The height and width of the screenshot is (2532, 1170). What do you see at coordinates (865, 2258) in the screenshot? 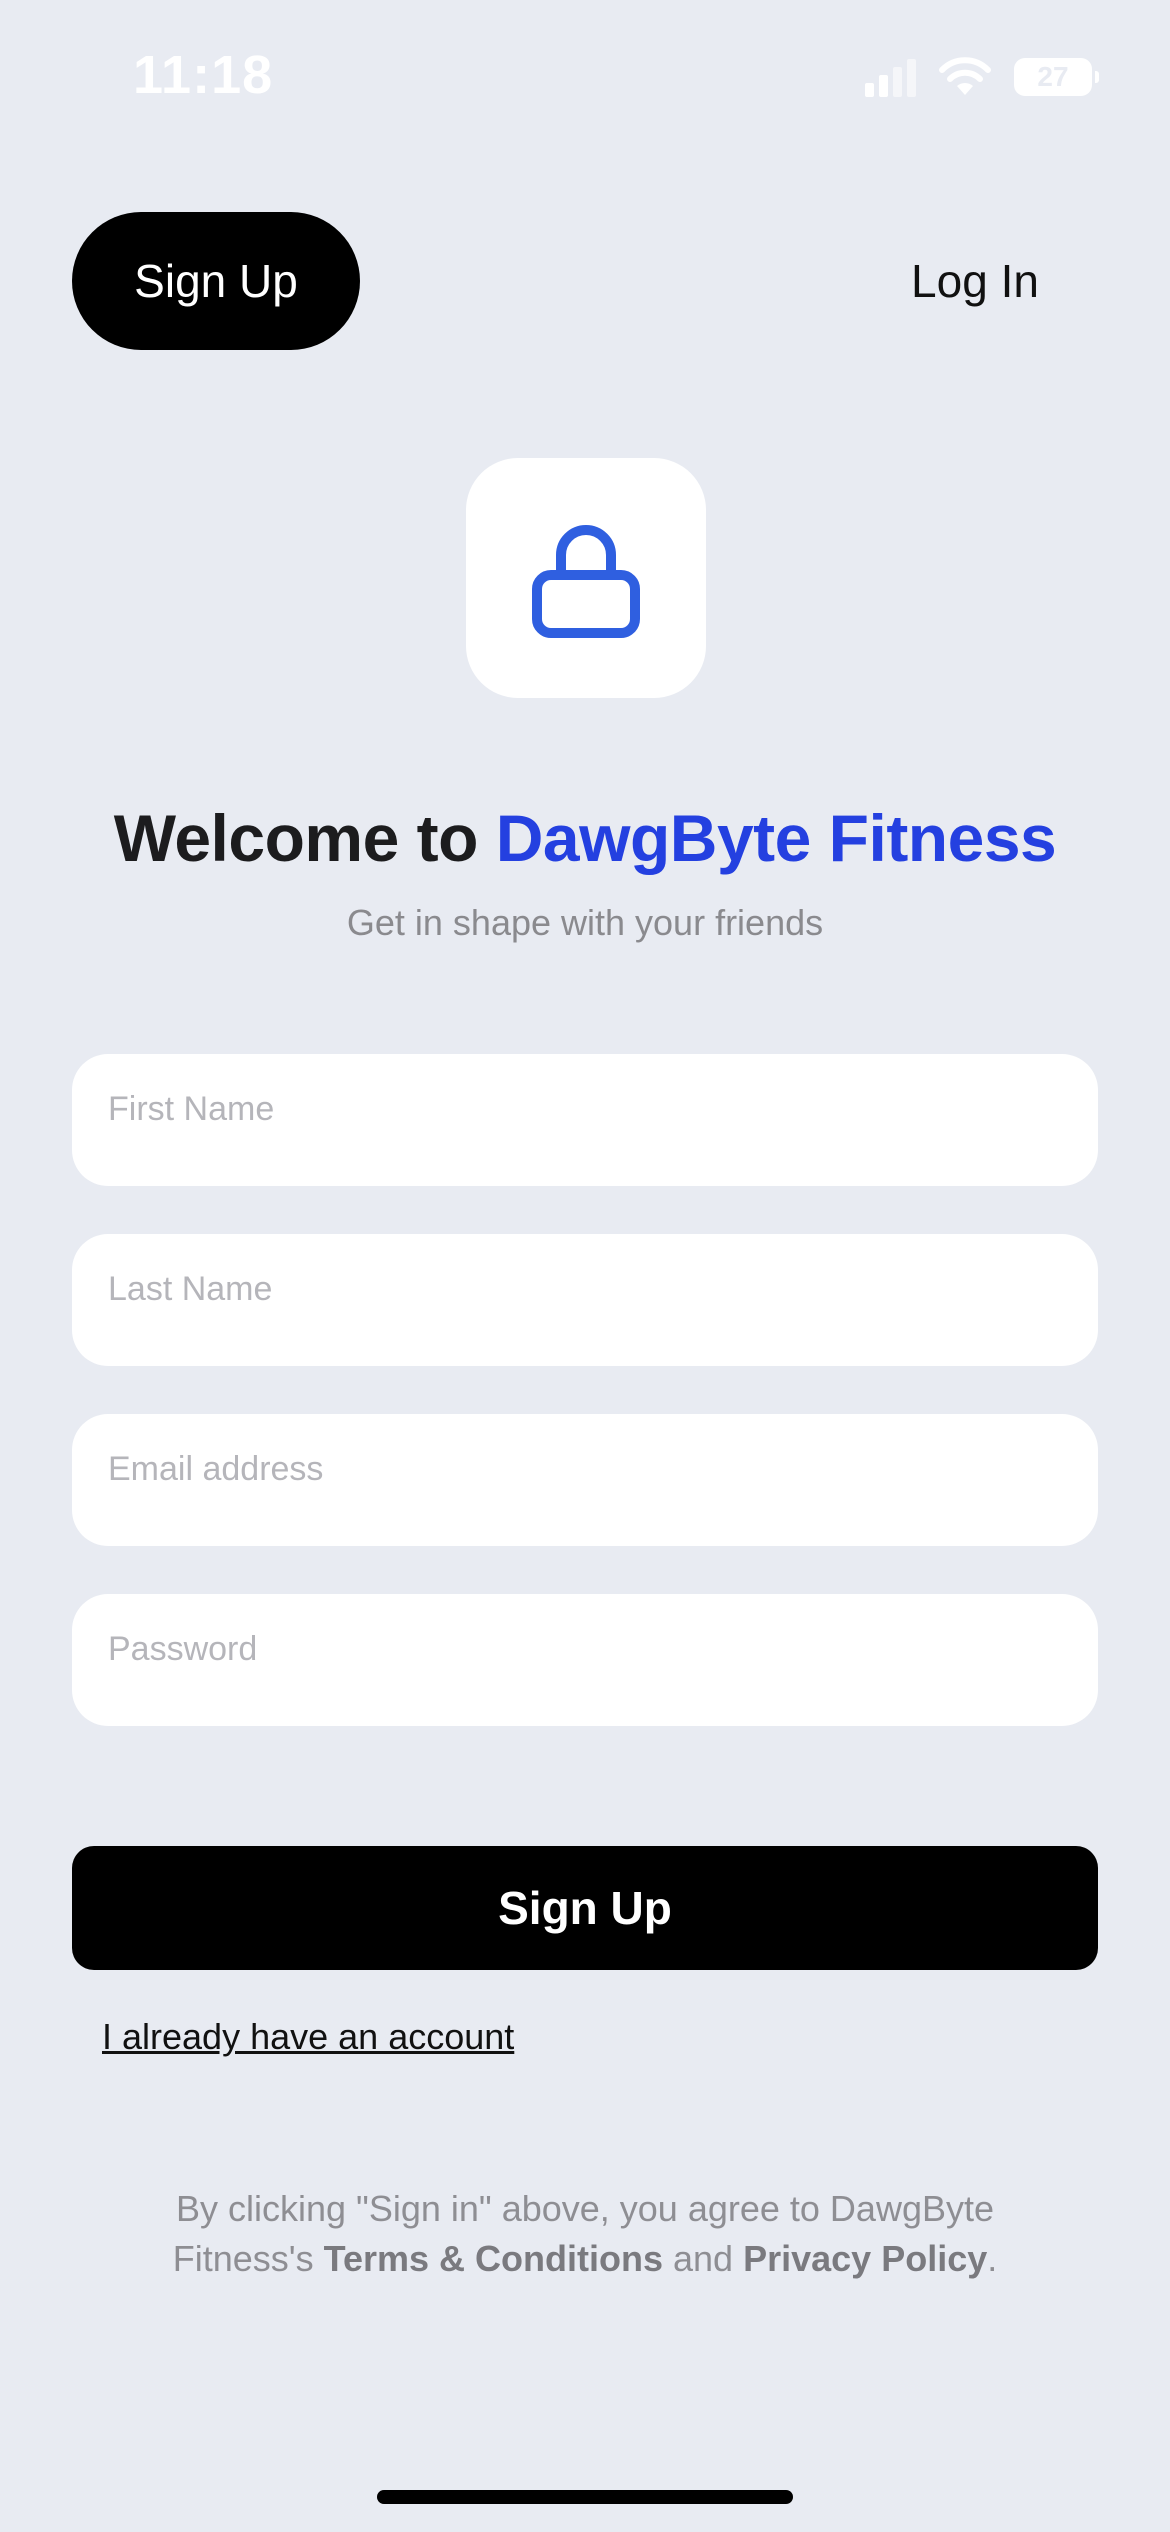
I see `privacy-link: Privacy Policy` at bounding box center [865, 2258].